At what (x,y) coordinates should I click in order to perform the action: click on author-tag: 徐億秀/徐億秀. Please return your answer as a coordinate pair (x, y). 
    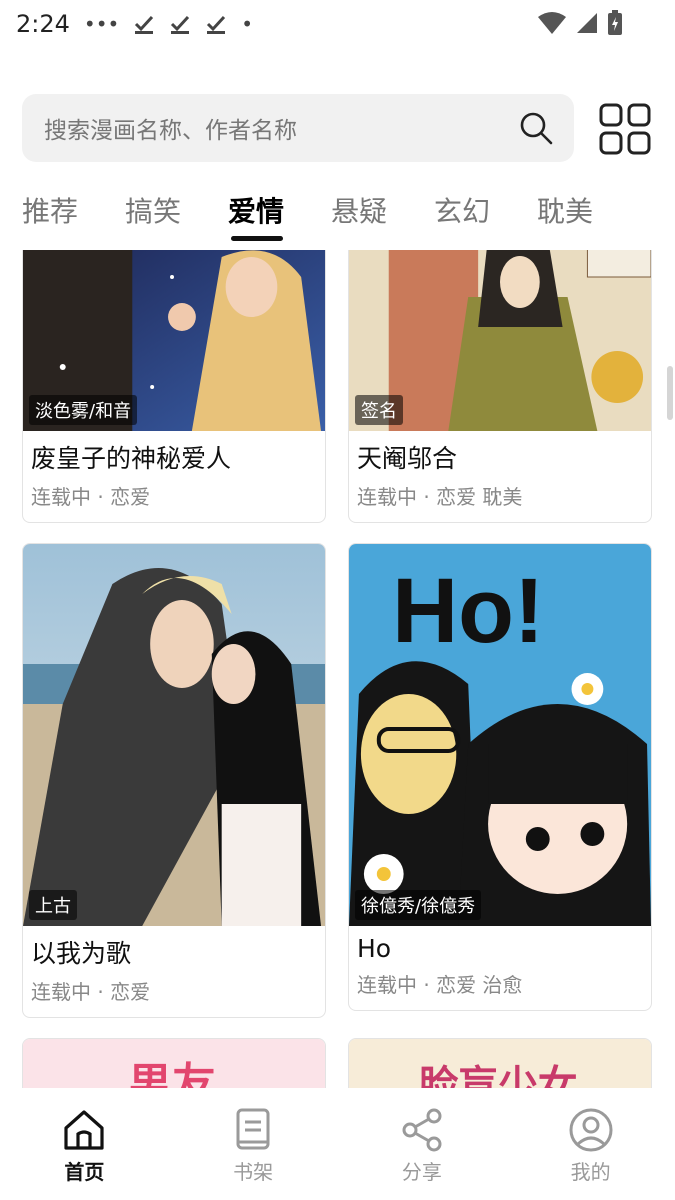
    Looking at the image, I should click on (418, 905).